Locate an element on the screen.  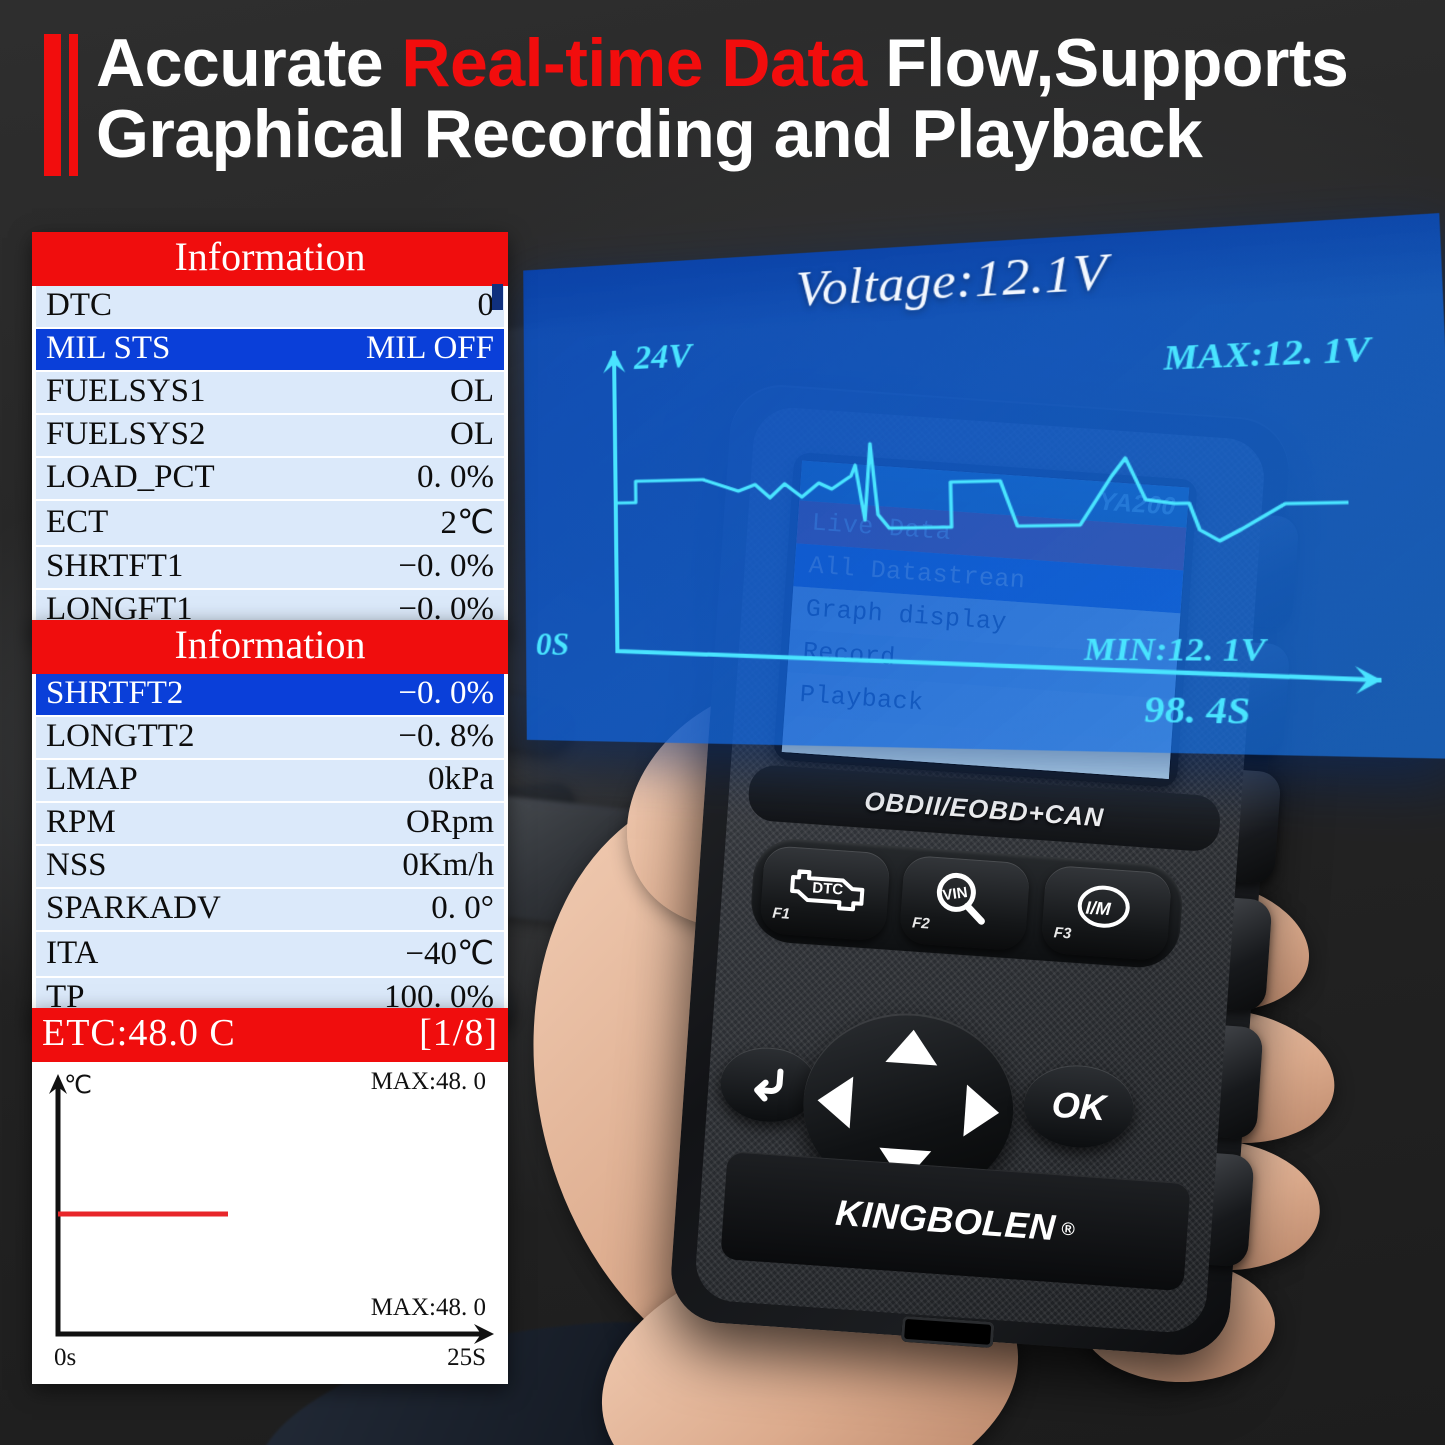
table-row: NSS 0Km/h is located at coordinates (270, 867).